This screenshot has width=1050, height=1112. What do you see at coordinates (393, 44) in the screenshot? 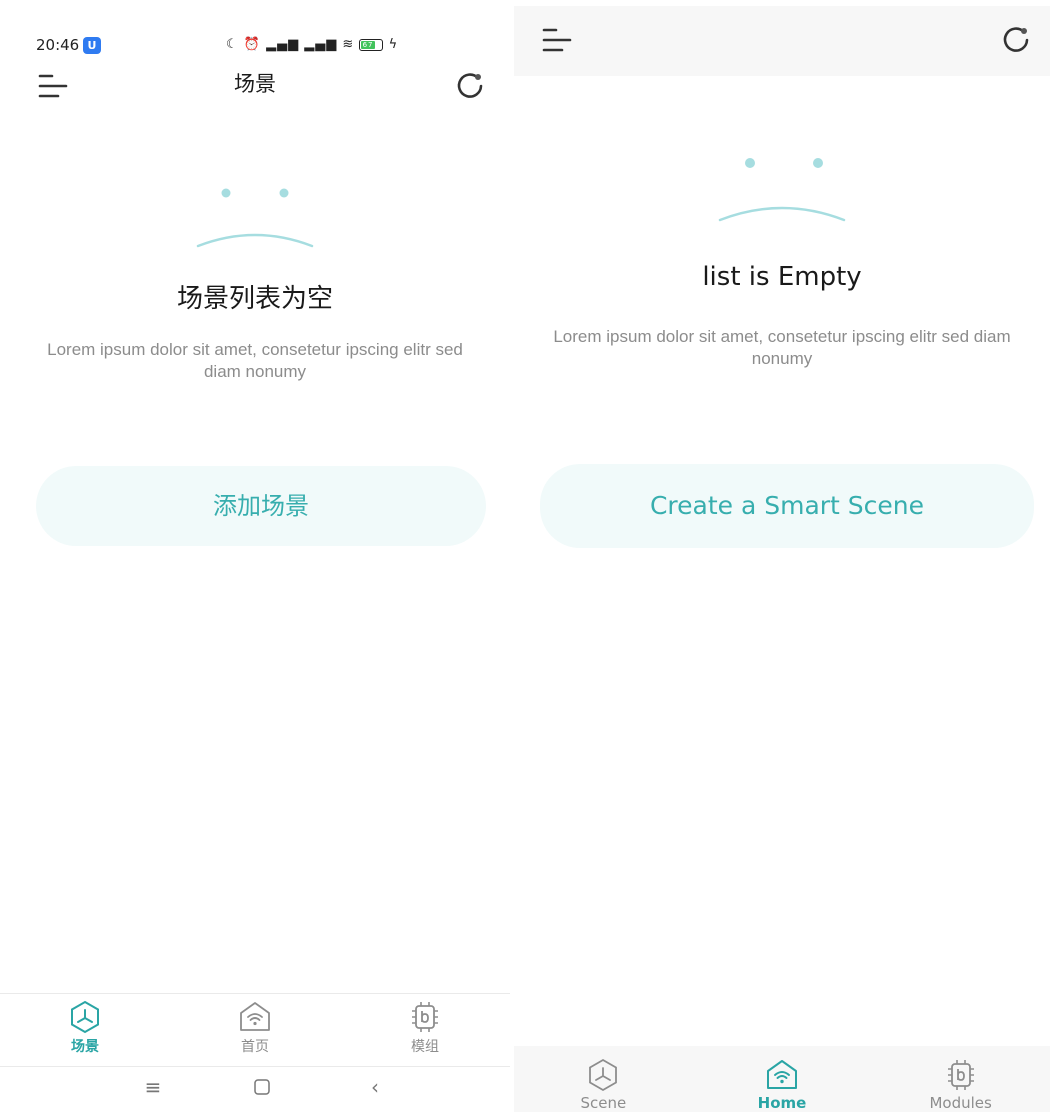
I see `charging-icon: ϟ` at bounding box center [393, 44].